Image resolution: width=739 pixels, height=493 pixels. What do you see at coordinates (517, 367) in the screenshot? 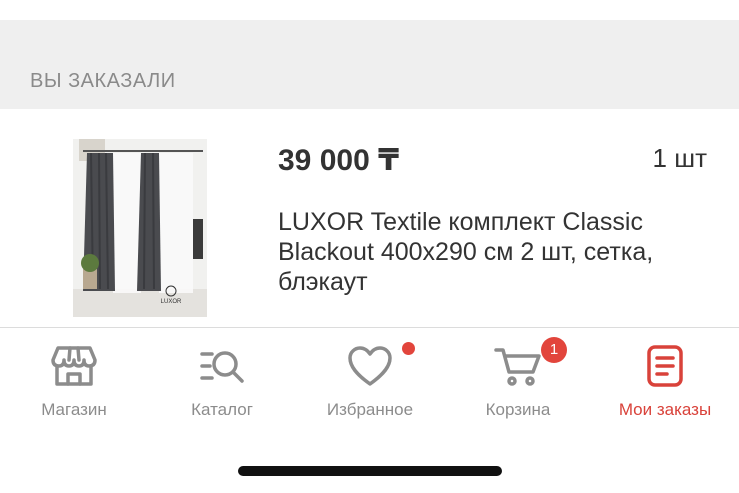
I see `cart-icon` at bounding box center [517, 367].